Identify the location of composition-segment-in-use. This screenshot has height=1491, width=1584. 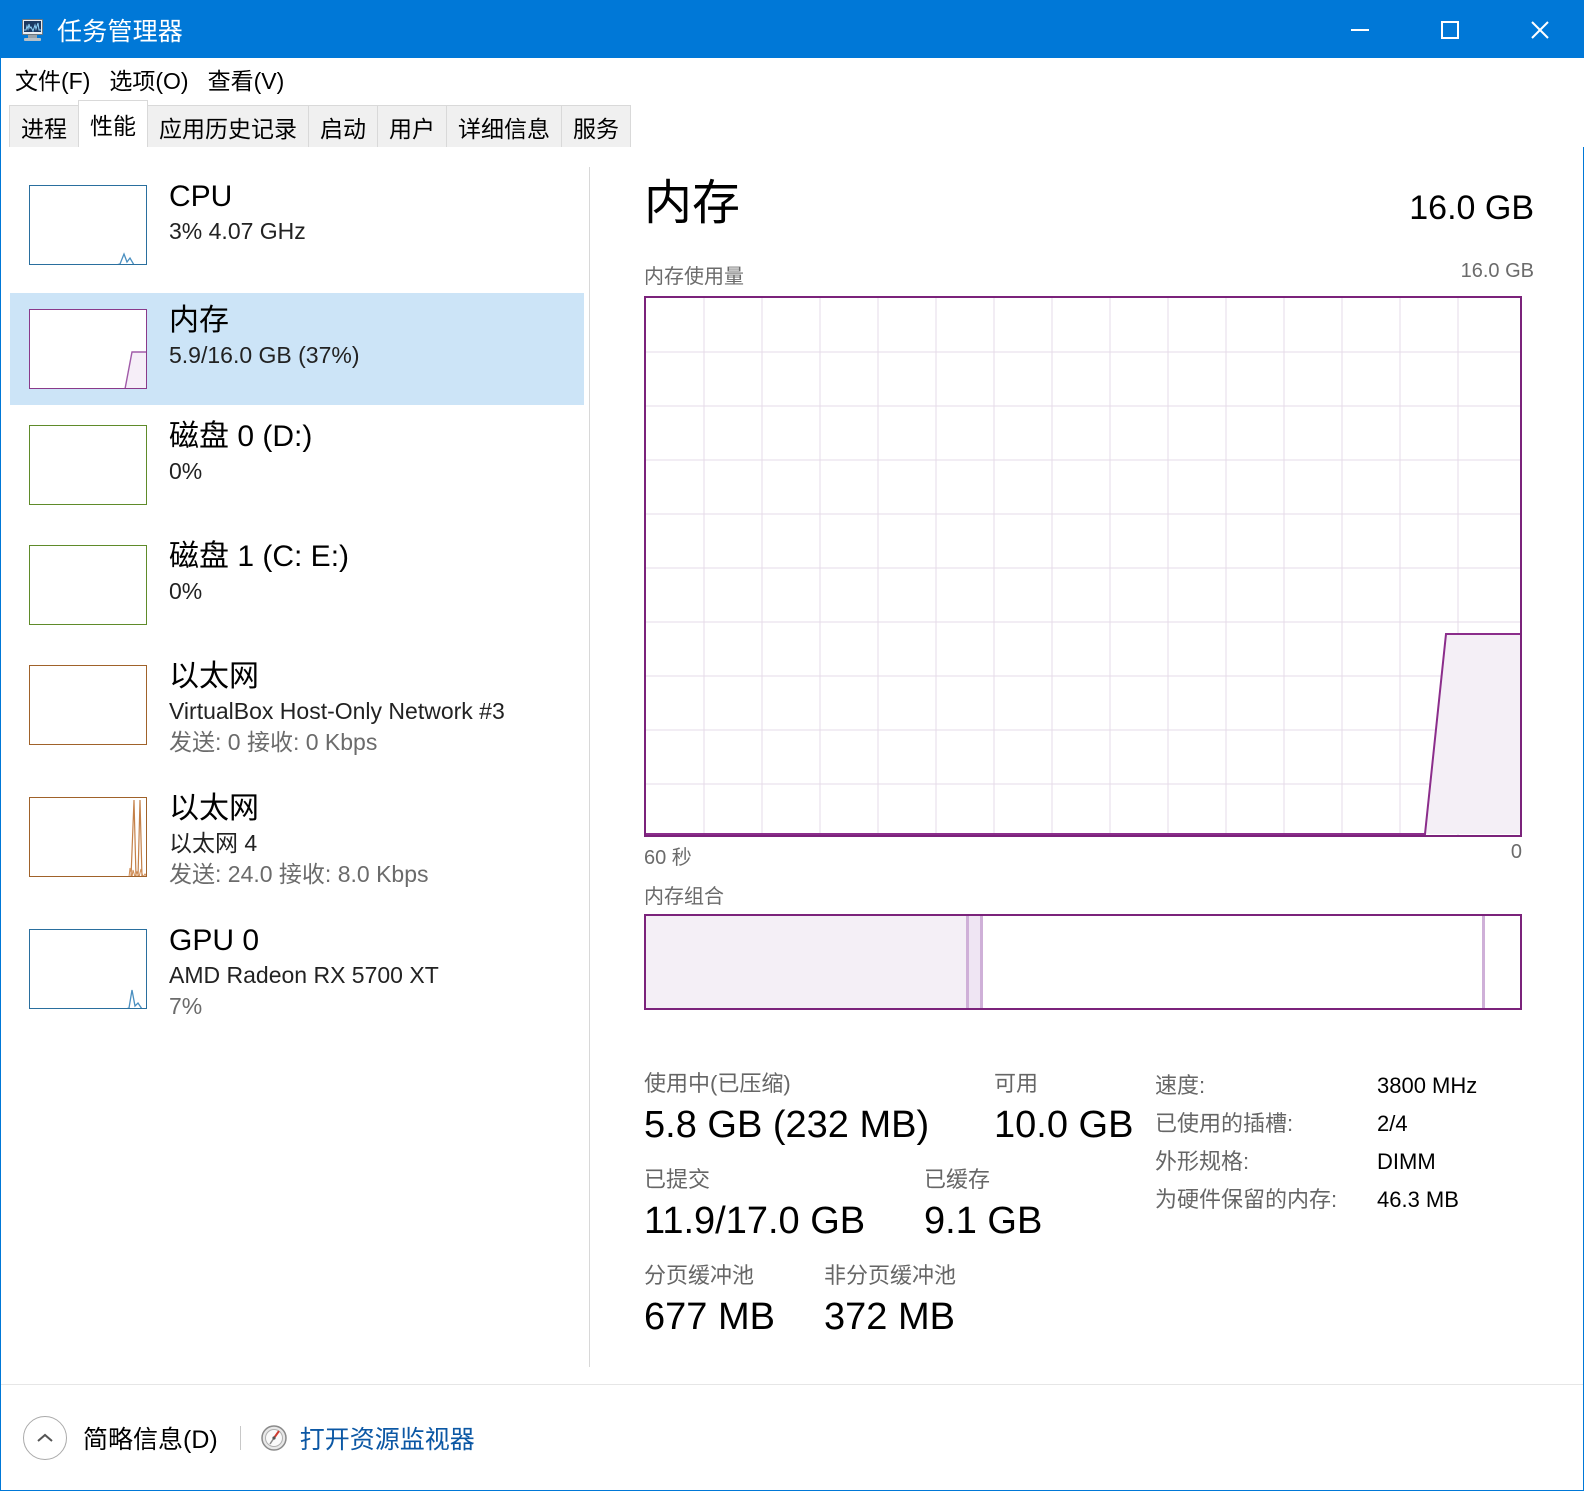
(806, 962).